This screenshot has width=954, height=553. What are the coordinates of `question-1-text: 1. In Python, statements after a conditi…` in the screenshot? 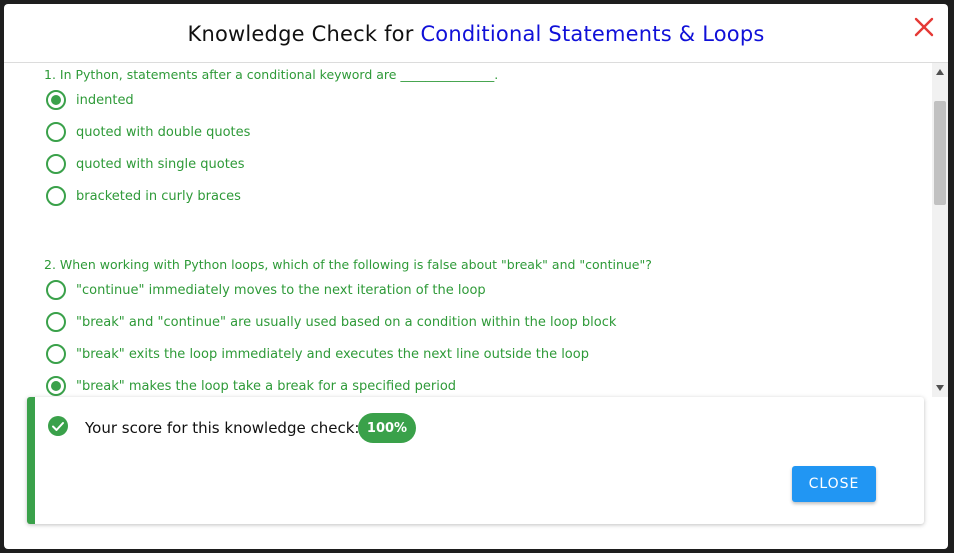 It's located at (271, 74).